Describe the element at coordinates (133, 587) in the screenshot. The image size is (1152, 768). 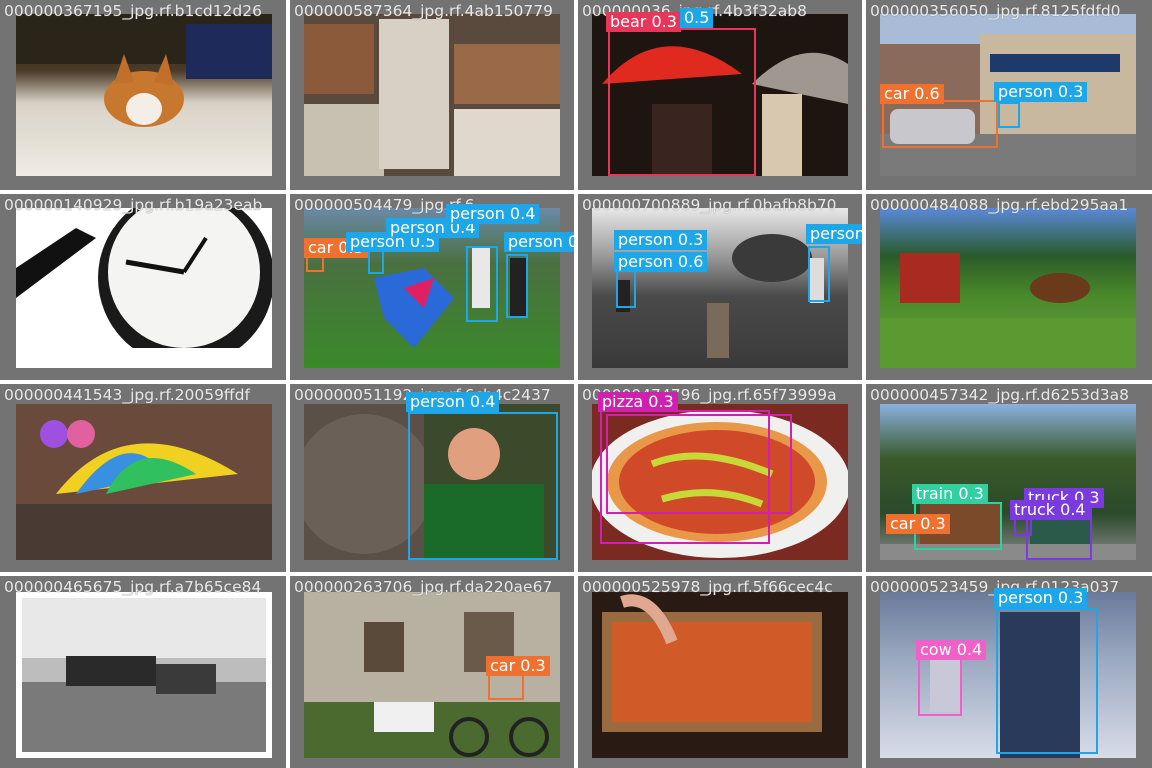
I see `tile-filename: 000000465675_jpg.rf.a7b65ce84` at that location.